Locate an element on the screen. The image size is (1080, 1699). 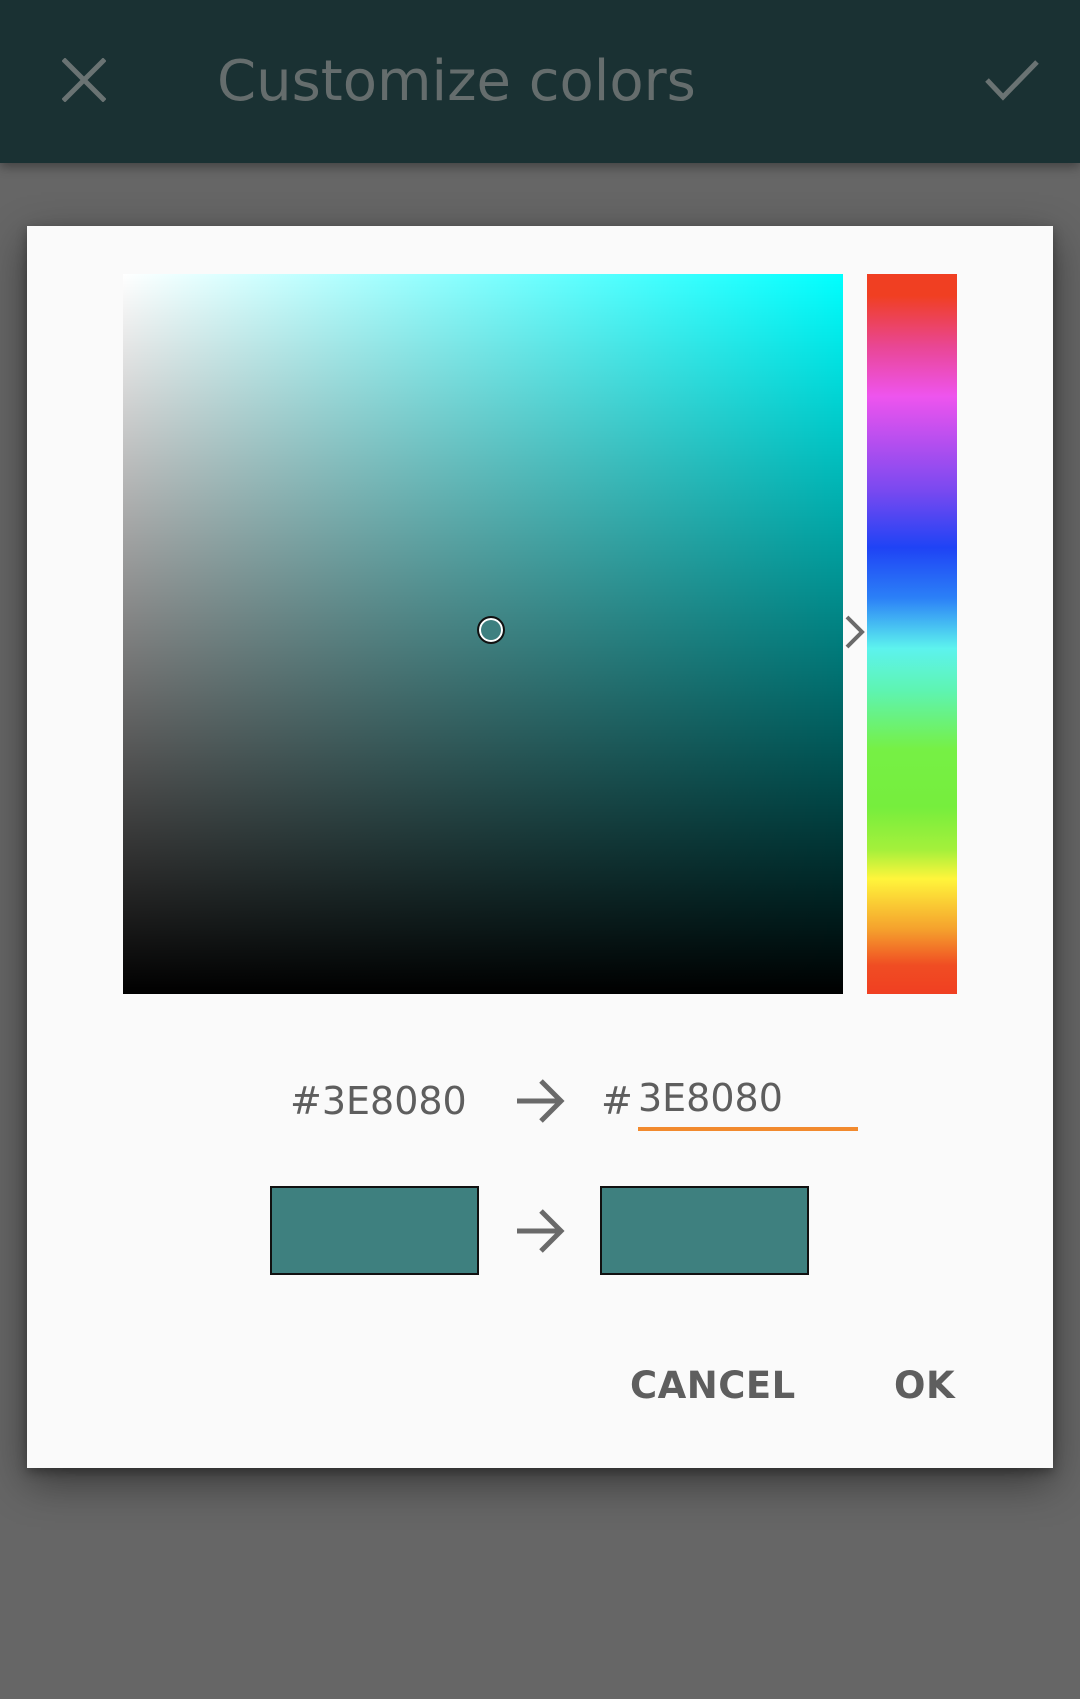
saturation-value-cursor is located at coordinates (491, 630).